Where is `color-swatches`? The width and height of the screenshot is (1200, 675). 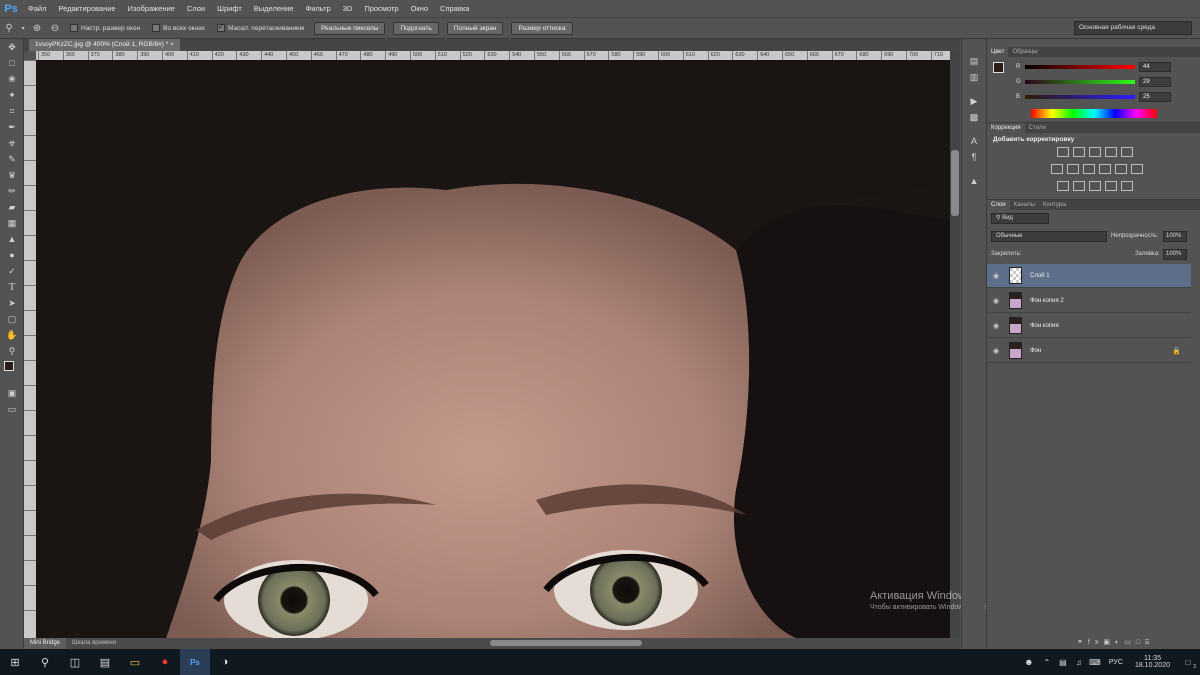
color-swatches is located at coordinates (12, 372).